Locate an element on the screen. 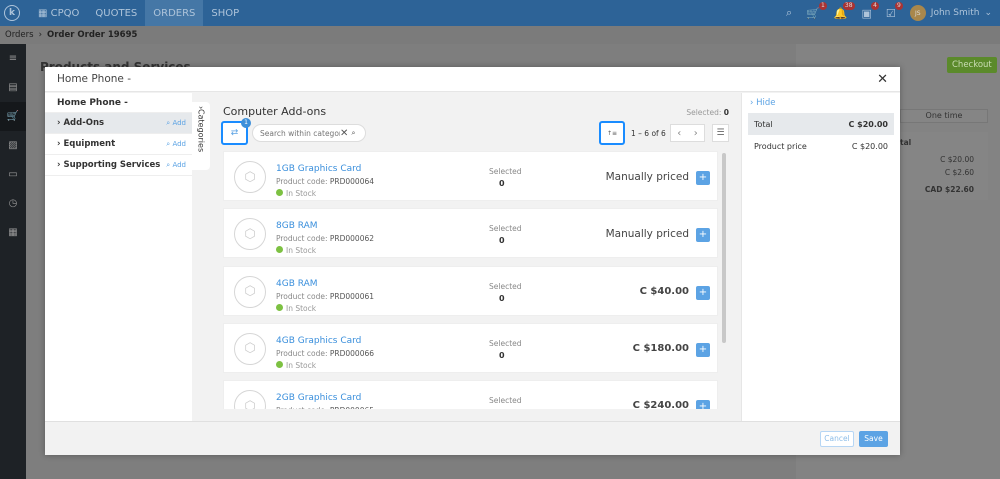 This screenshot has height=479, width=1000. chevron-down-icon: ⌄ is located at coordinates (988, 13).